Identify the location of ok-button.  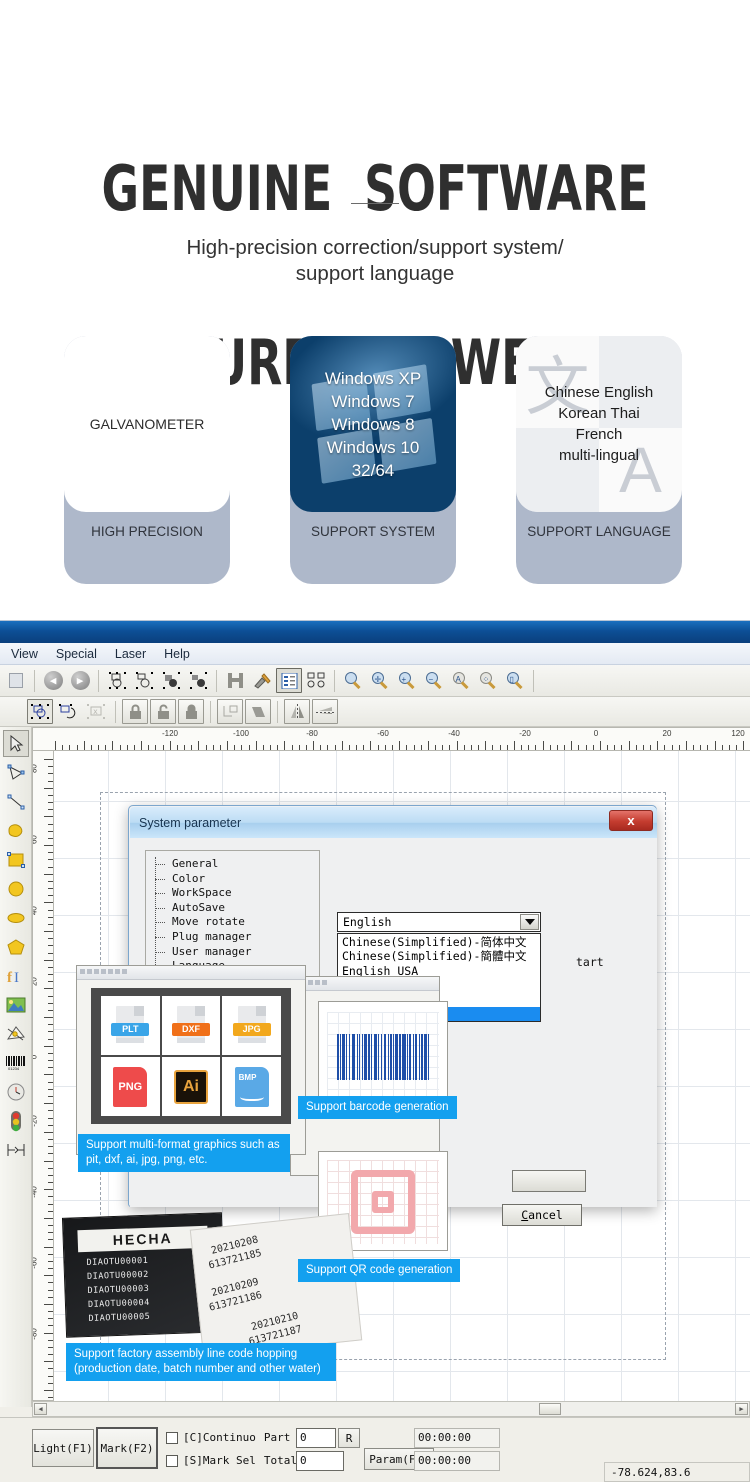
(549, 1181).